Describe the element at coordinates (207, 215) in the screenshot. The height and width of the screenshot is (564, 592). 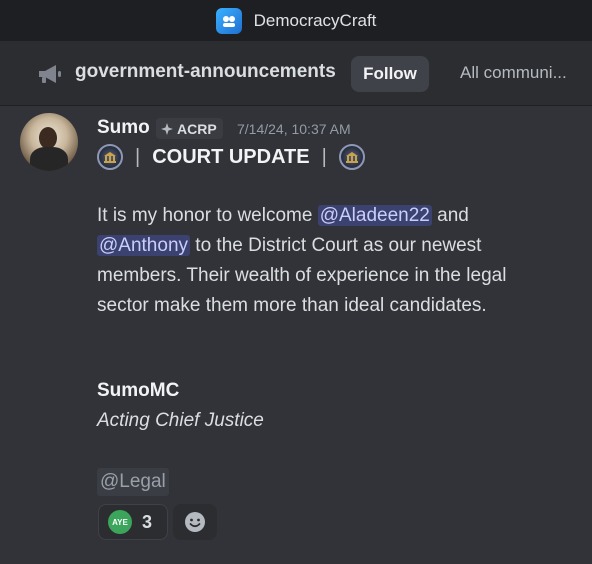
I see `body-text: It is my honor to welcome` at that location.